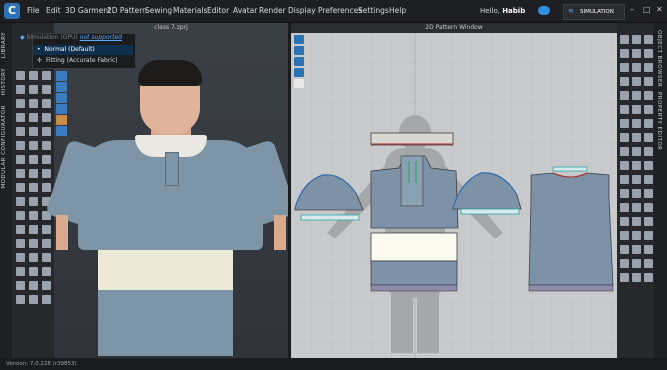 Image resolution: width=667 pixels, height=370 pixels. Describe the element at coordinates (544, 10) in the screenshot. I see `cloud-icon` at that location.